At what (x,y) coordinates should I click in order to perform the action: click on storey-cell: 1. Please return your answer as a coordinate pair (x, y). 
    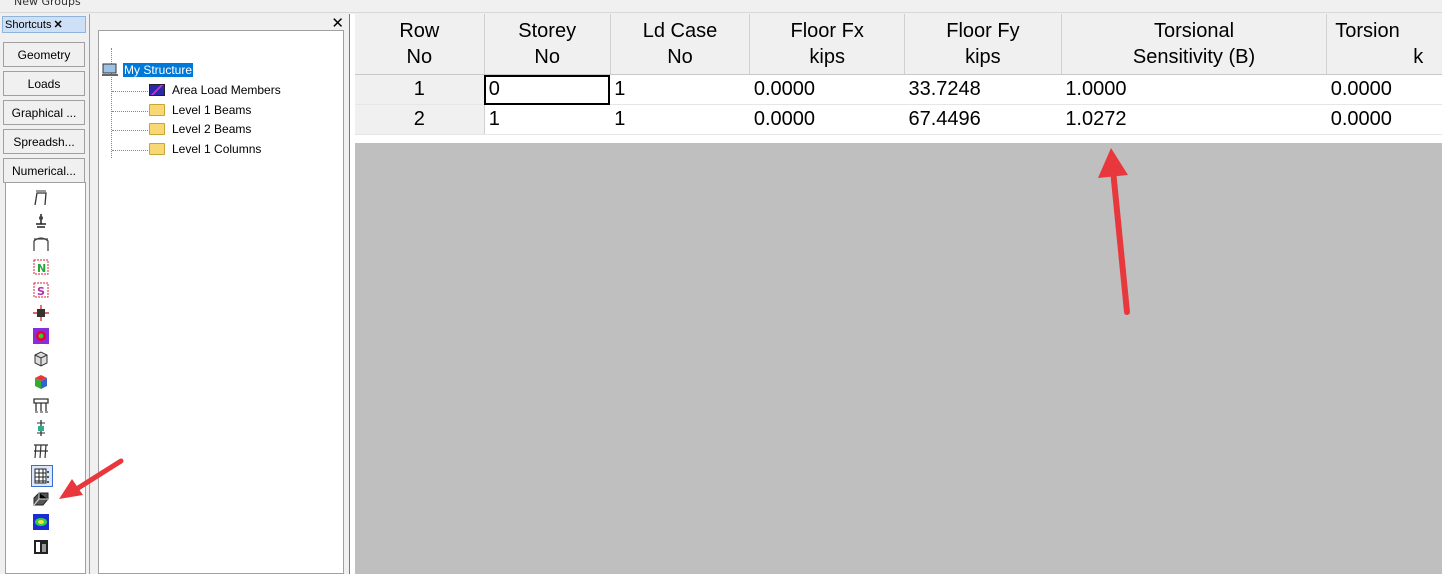
    Looking at the image, I should click on (547, 119).